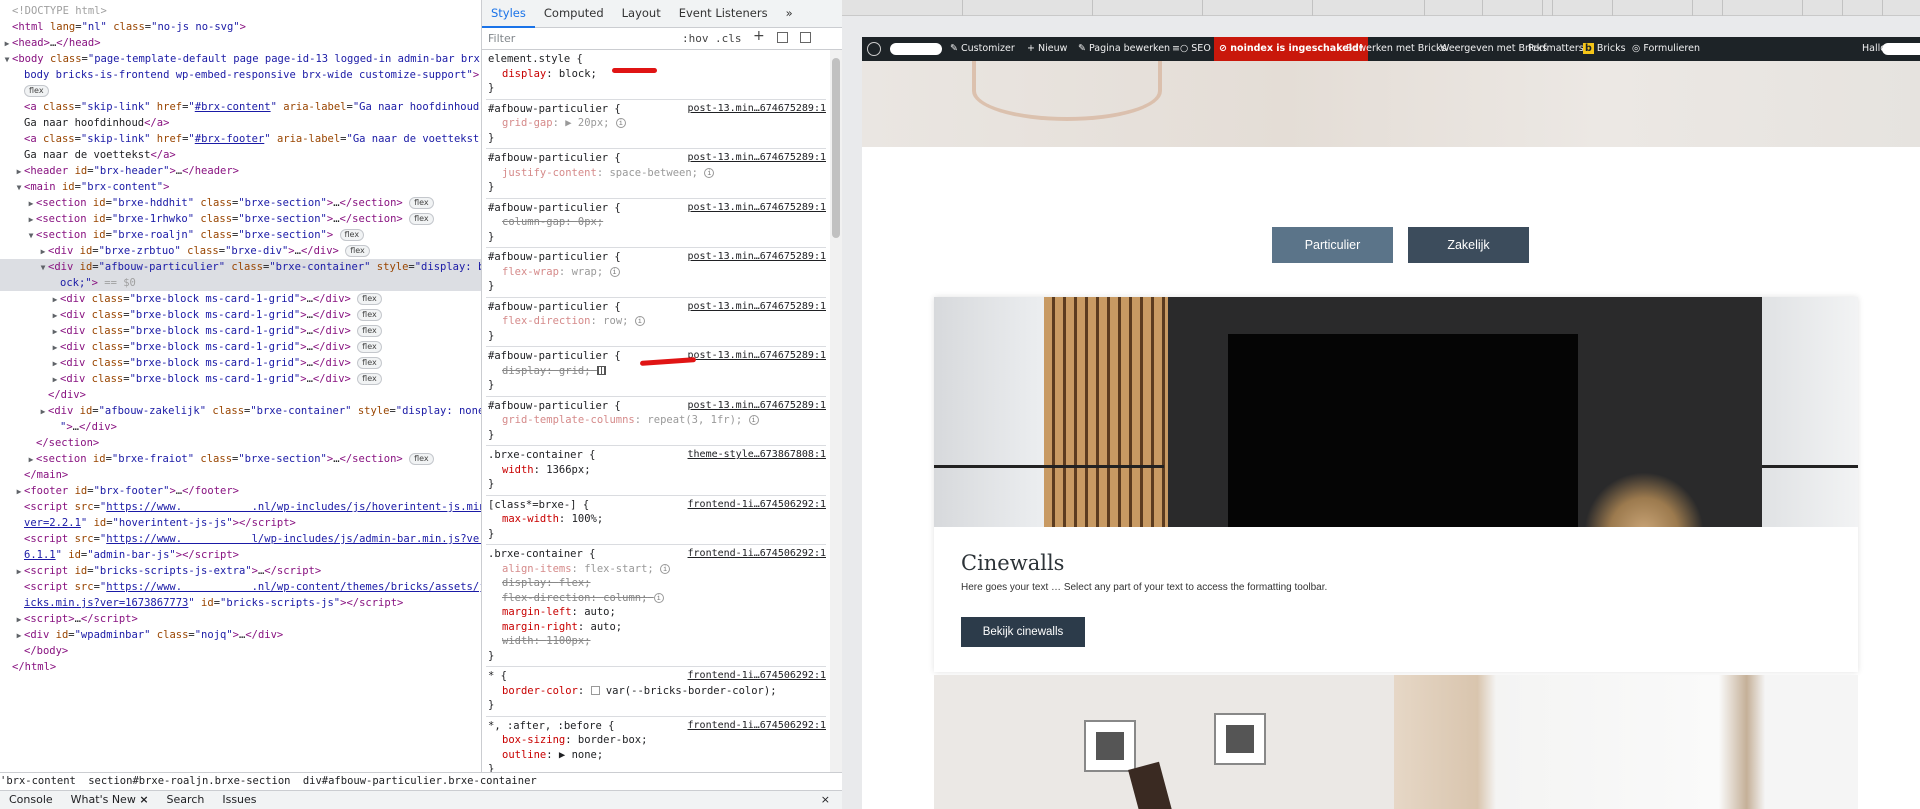 The image size is (1920, 809). Describe the element at coordinates (694, 420) in the screenshot. I see `property-value: repeat(3, 1fr);` at that location.